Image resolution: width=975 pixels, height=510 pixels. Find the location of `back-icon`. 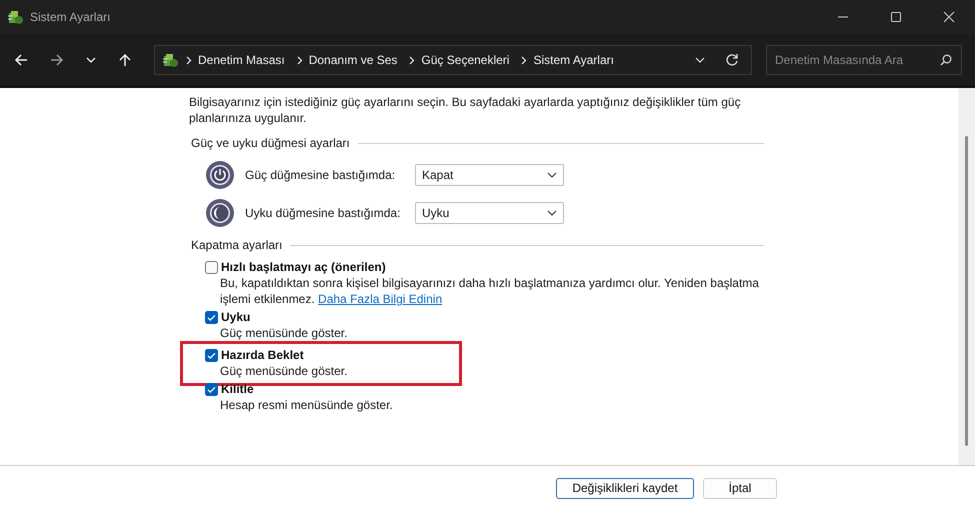

back-icon is located at coordinates (21, 60).